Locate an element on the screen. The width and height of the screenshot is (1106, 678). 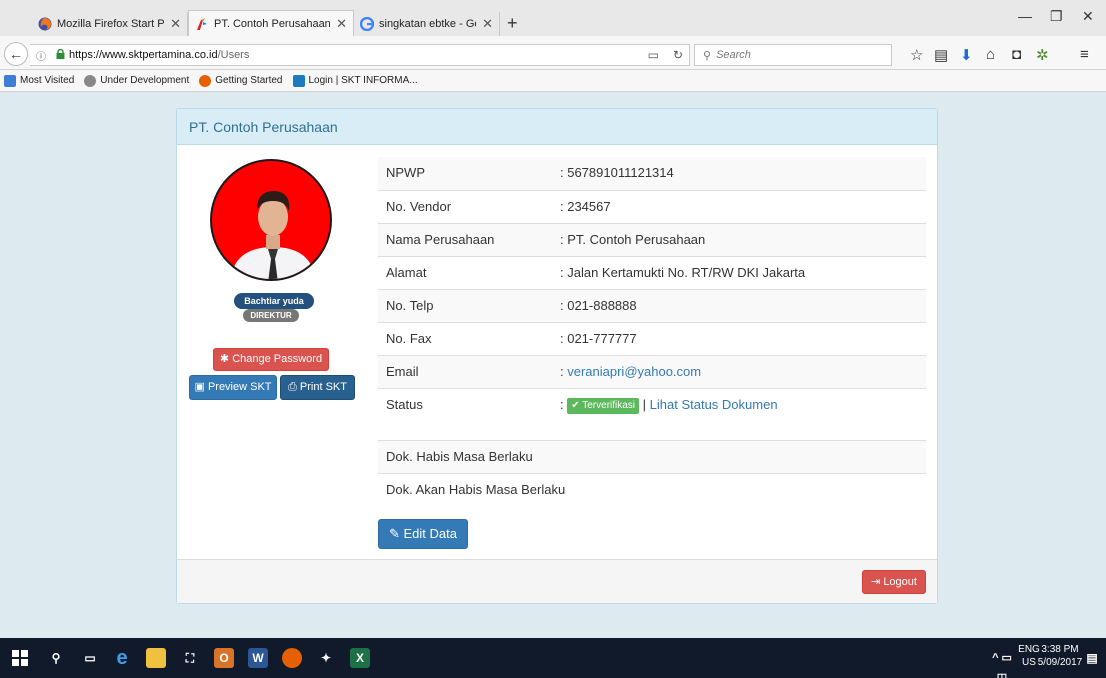
file-explorer-icon is located at coordinates (156, 658).